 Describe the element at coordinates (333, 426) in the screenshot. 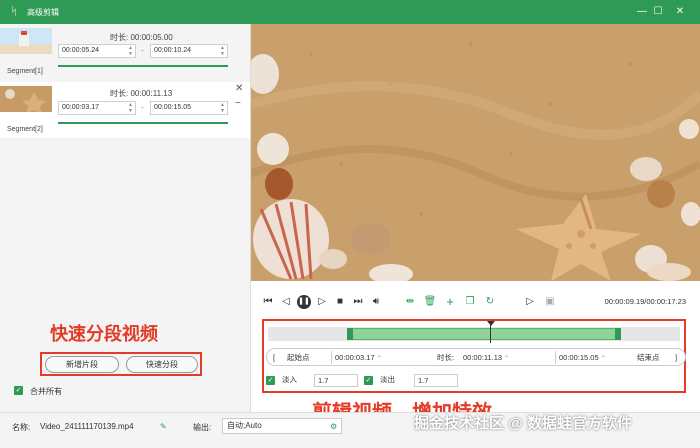

I see `settings-icon: ⚙` at that location.